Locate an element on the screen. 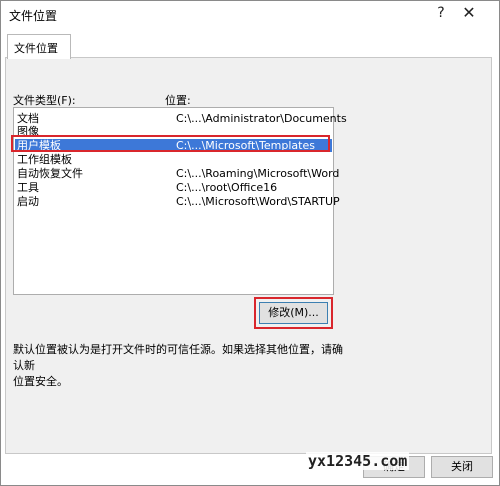  location-header: 位置: is located at coordinates (178, 100).